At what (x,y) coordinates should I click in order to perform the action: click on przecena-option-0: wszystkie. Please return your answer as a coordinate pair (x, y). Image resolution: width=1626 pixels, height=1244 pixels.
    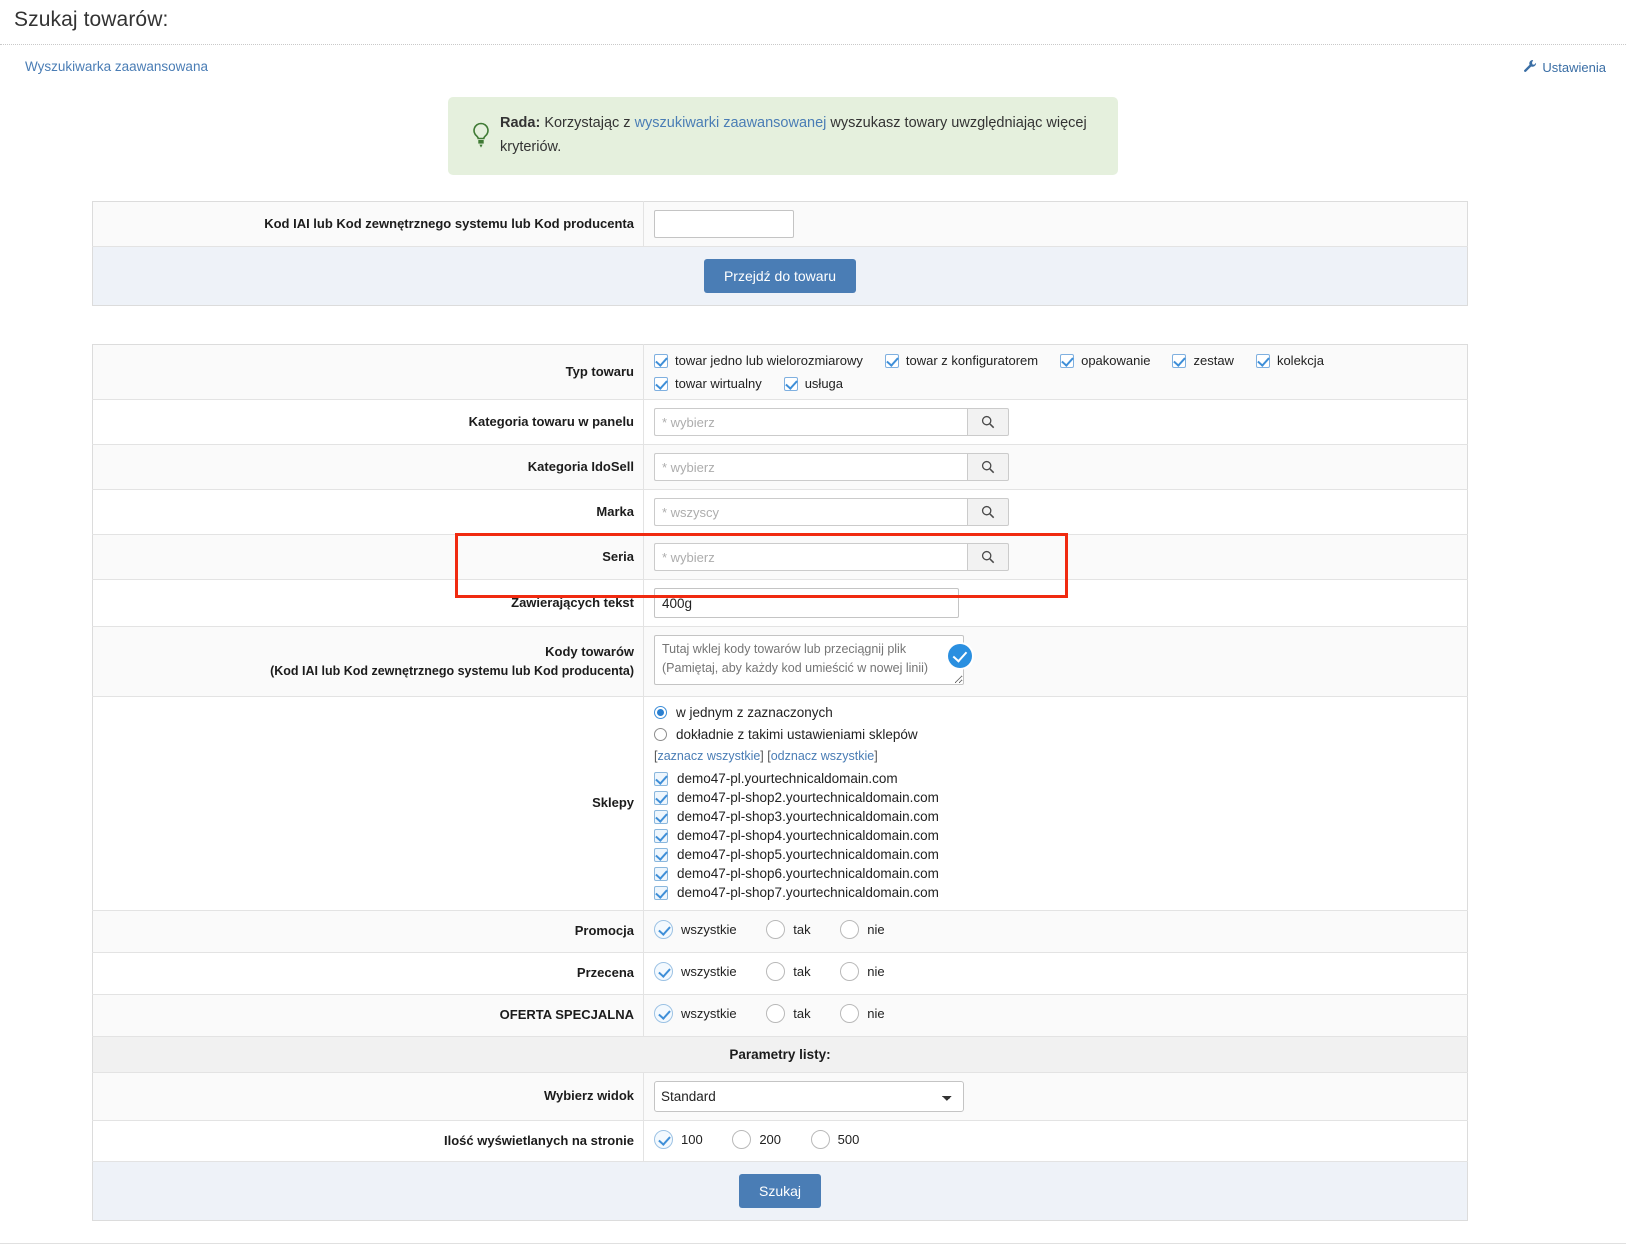
    Looking at the image, I should click on (695, 972).